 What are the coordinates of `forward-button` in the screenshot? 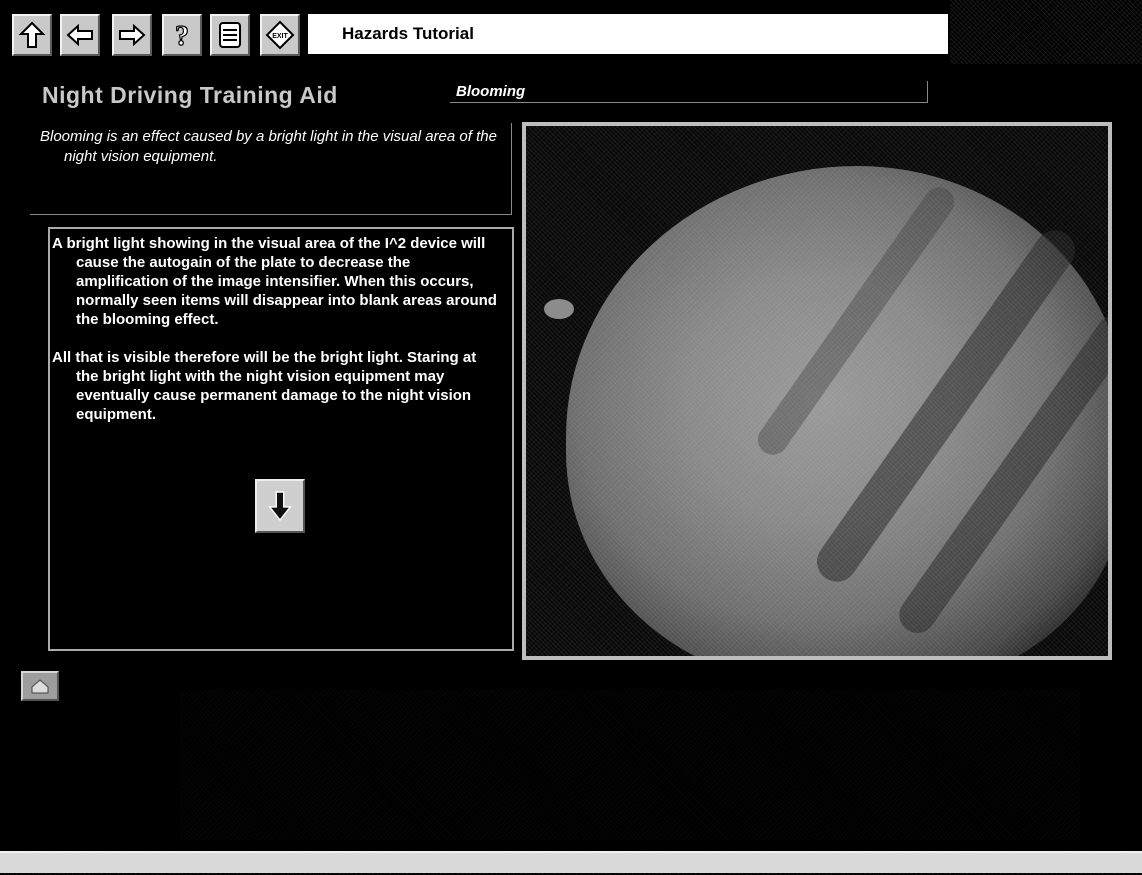 It's located at (132, 35).